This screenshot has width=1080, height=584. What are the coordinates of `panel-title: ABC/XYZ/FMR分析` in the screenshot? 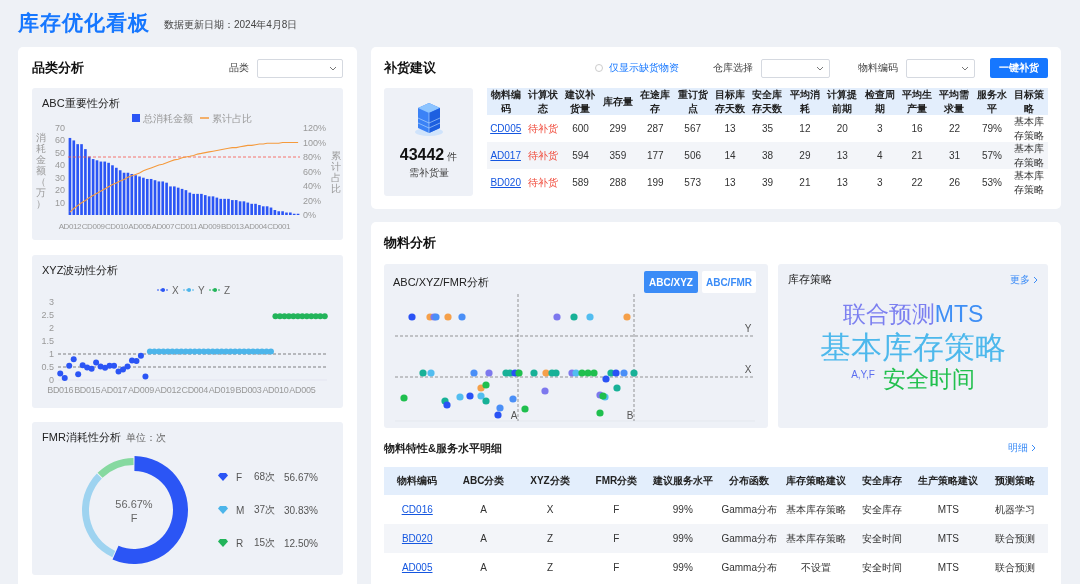 It's located at (441, 282).